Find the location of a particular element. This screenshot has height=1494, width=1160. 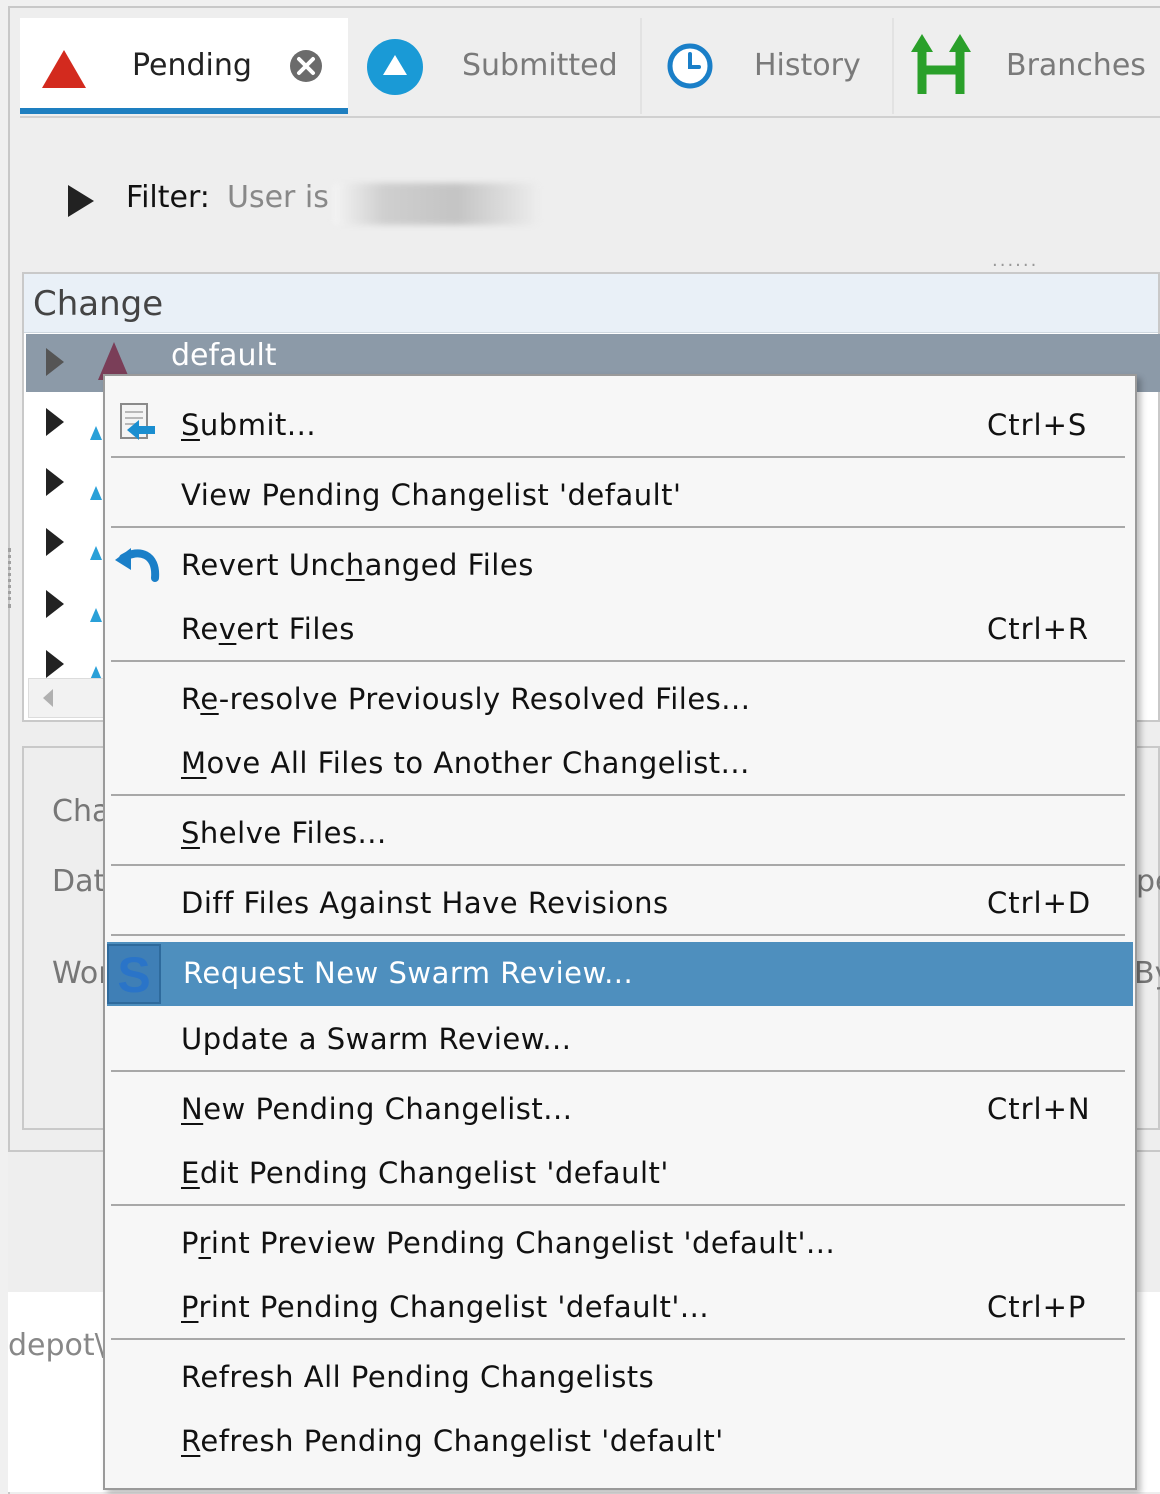

close-icon is located at coordinates (306, 70).